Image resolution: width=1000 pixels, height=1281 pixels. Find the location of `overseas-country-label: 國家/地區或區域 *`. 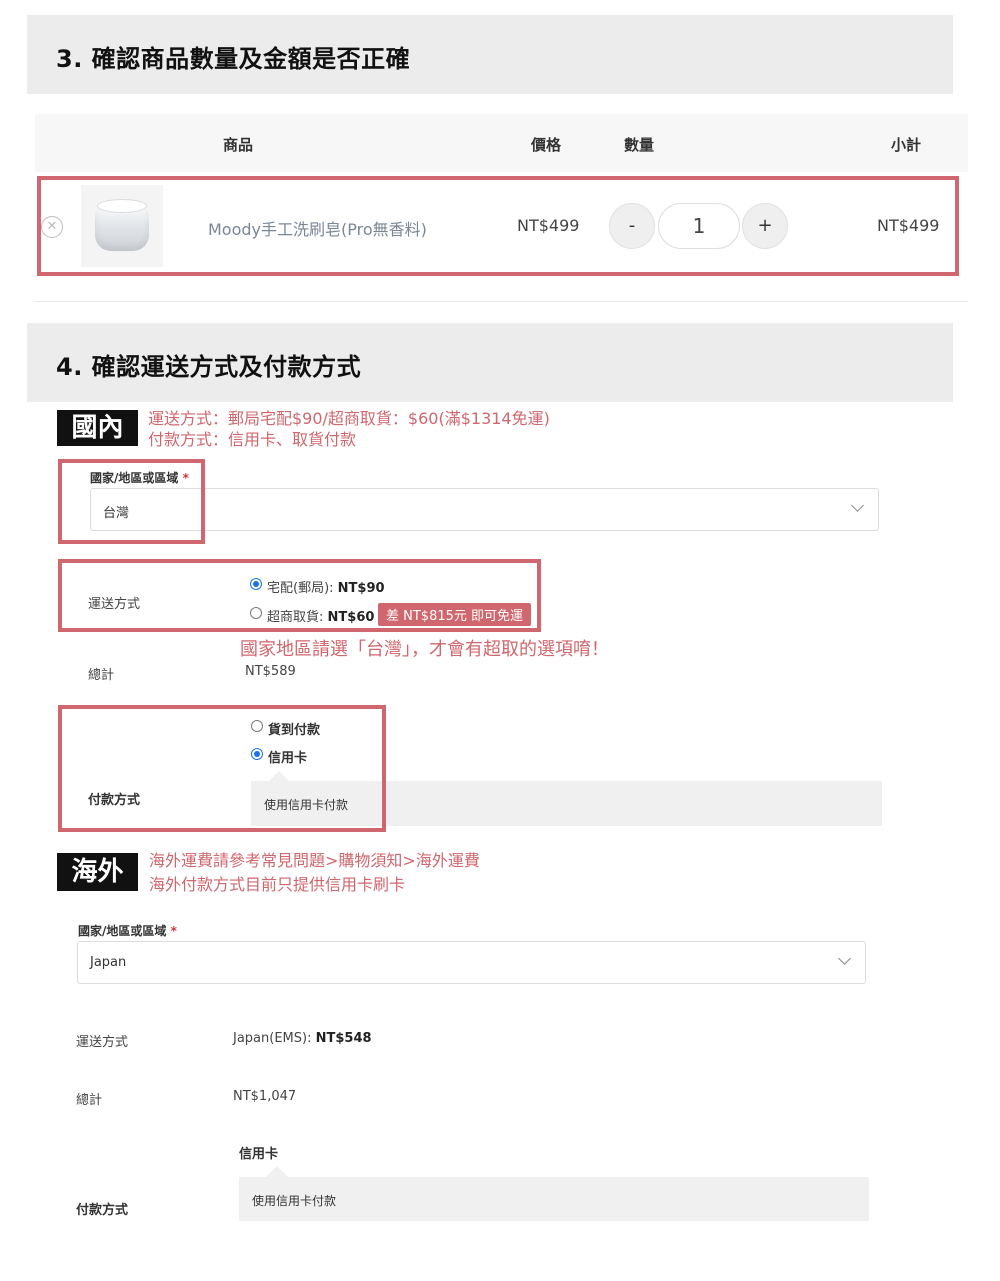

overseas-country-label: 國家/地區或區域 * is located at coordinates (127, 930).